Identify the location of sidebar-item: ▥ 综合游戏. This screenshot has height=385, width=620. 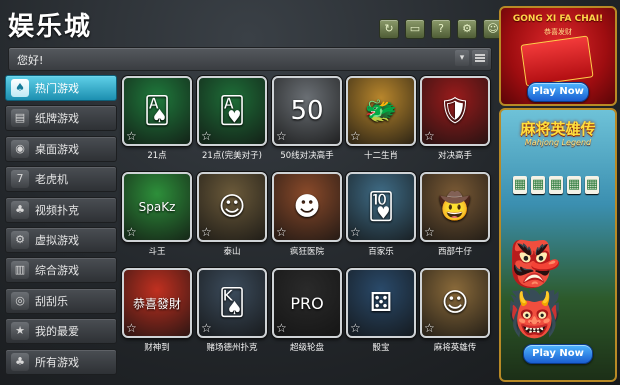
(61, 270).